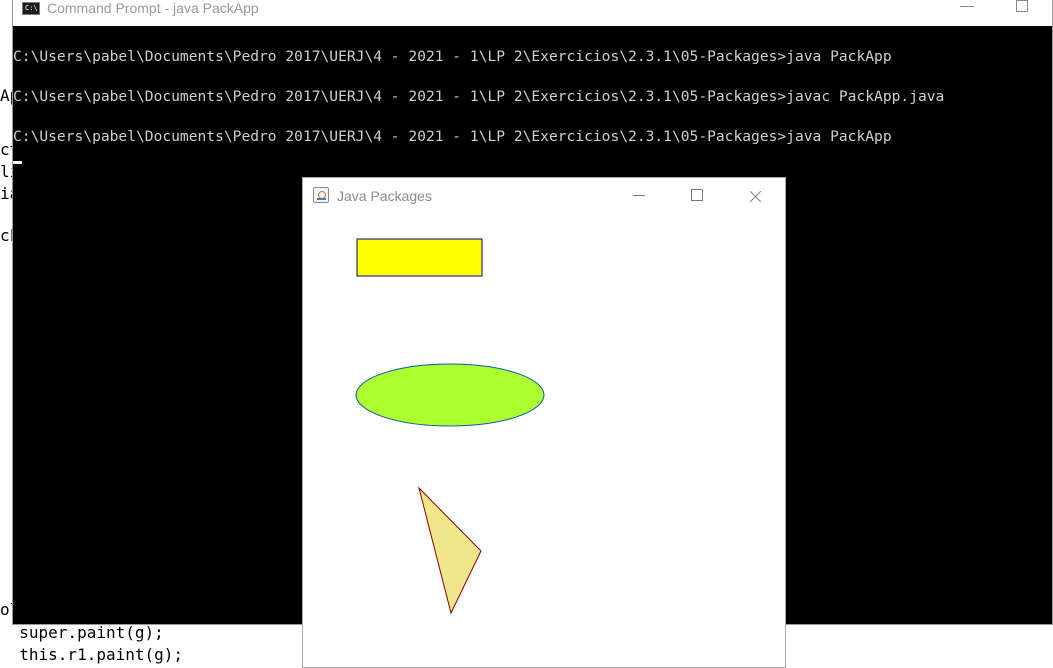 This screenshot has width=1053, height=668. I want to click on khaki-triangle, so click(450, 550).